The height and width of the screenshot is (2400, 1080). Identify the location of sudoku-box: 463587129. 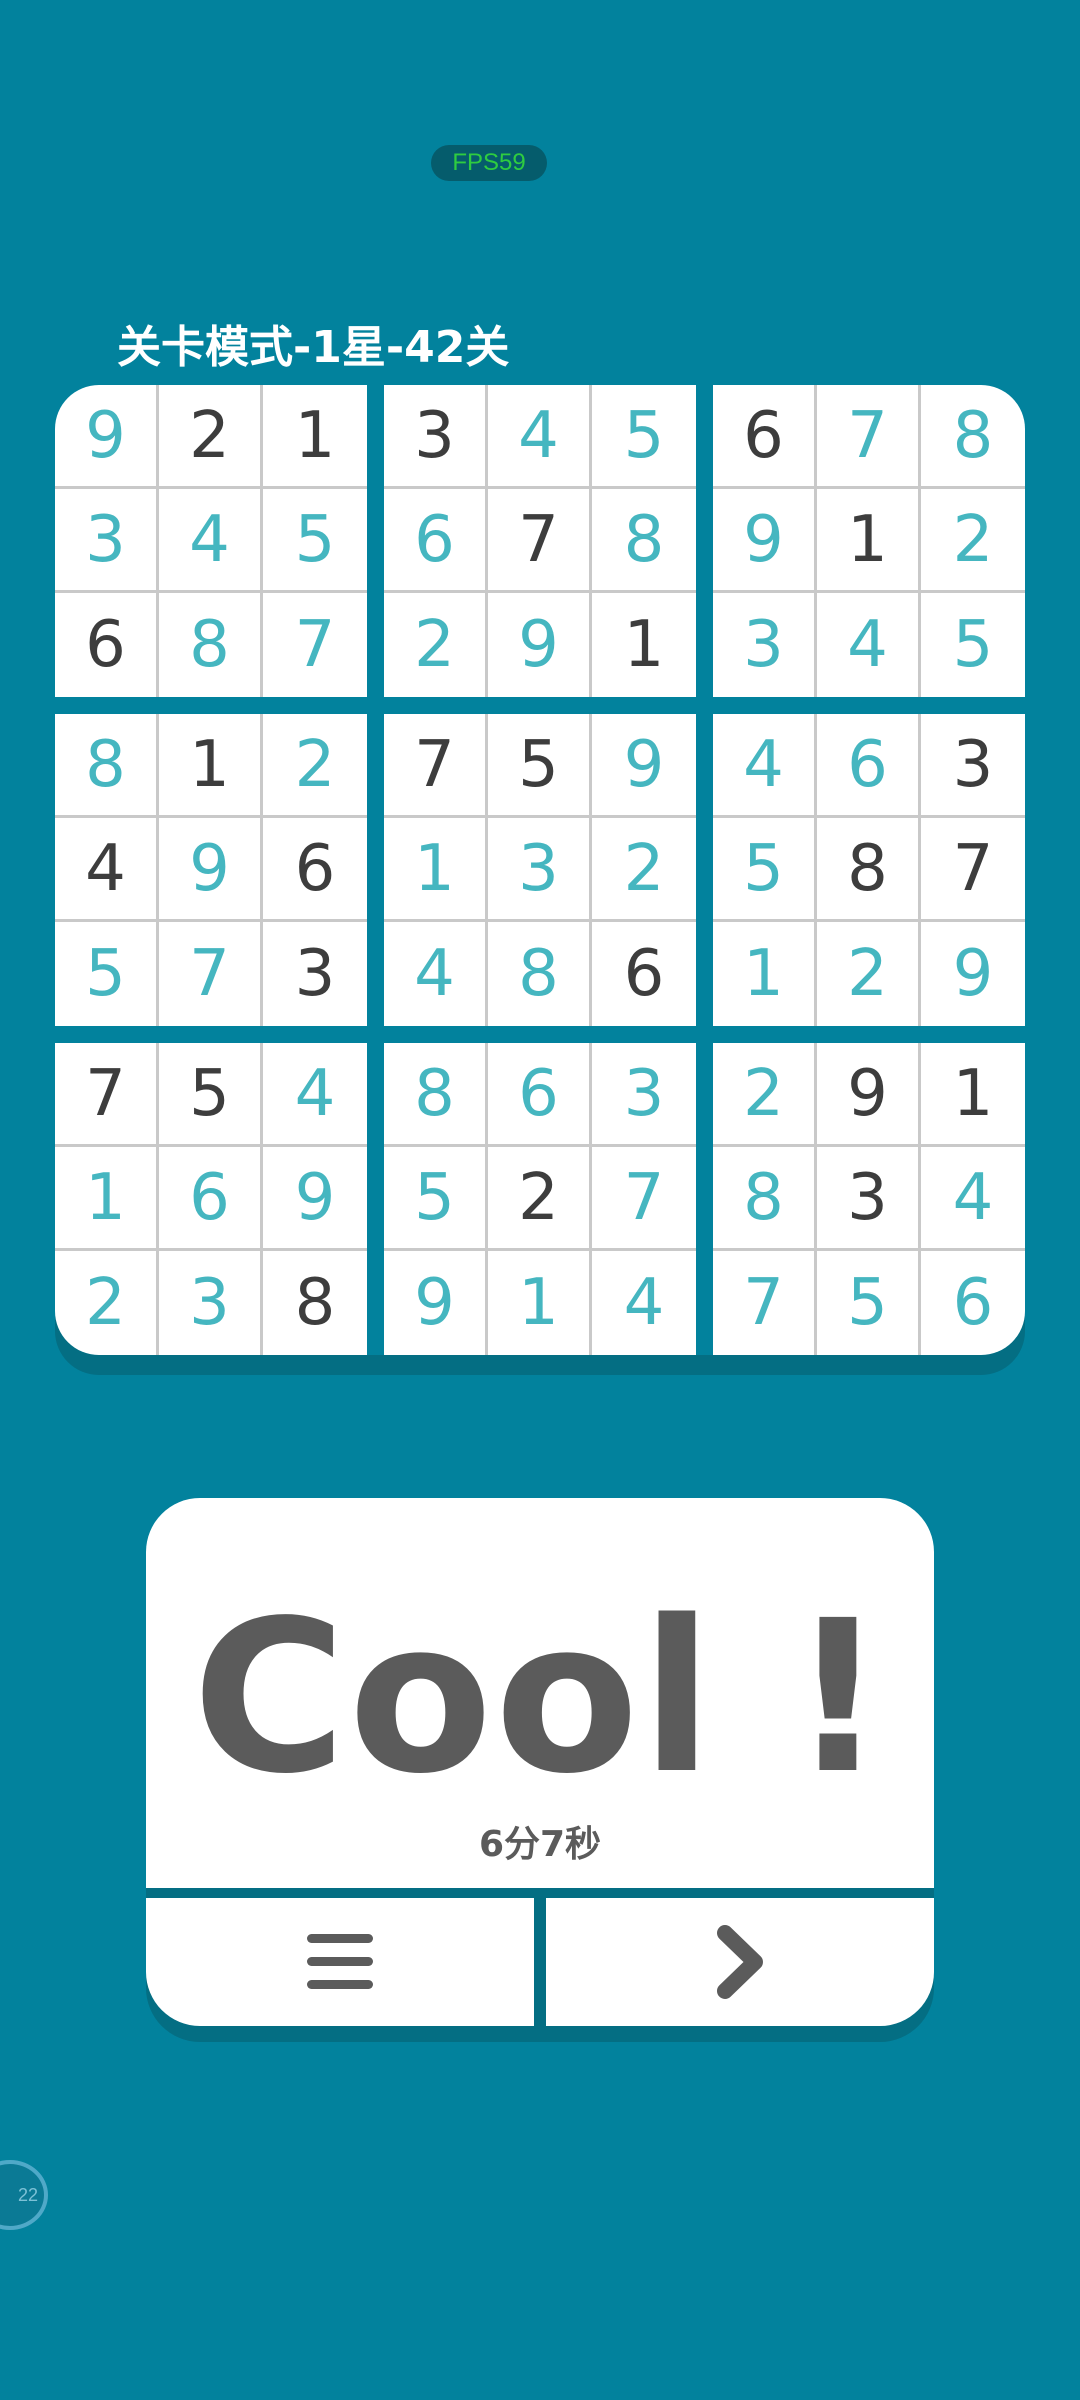
(869, 870).